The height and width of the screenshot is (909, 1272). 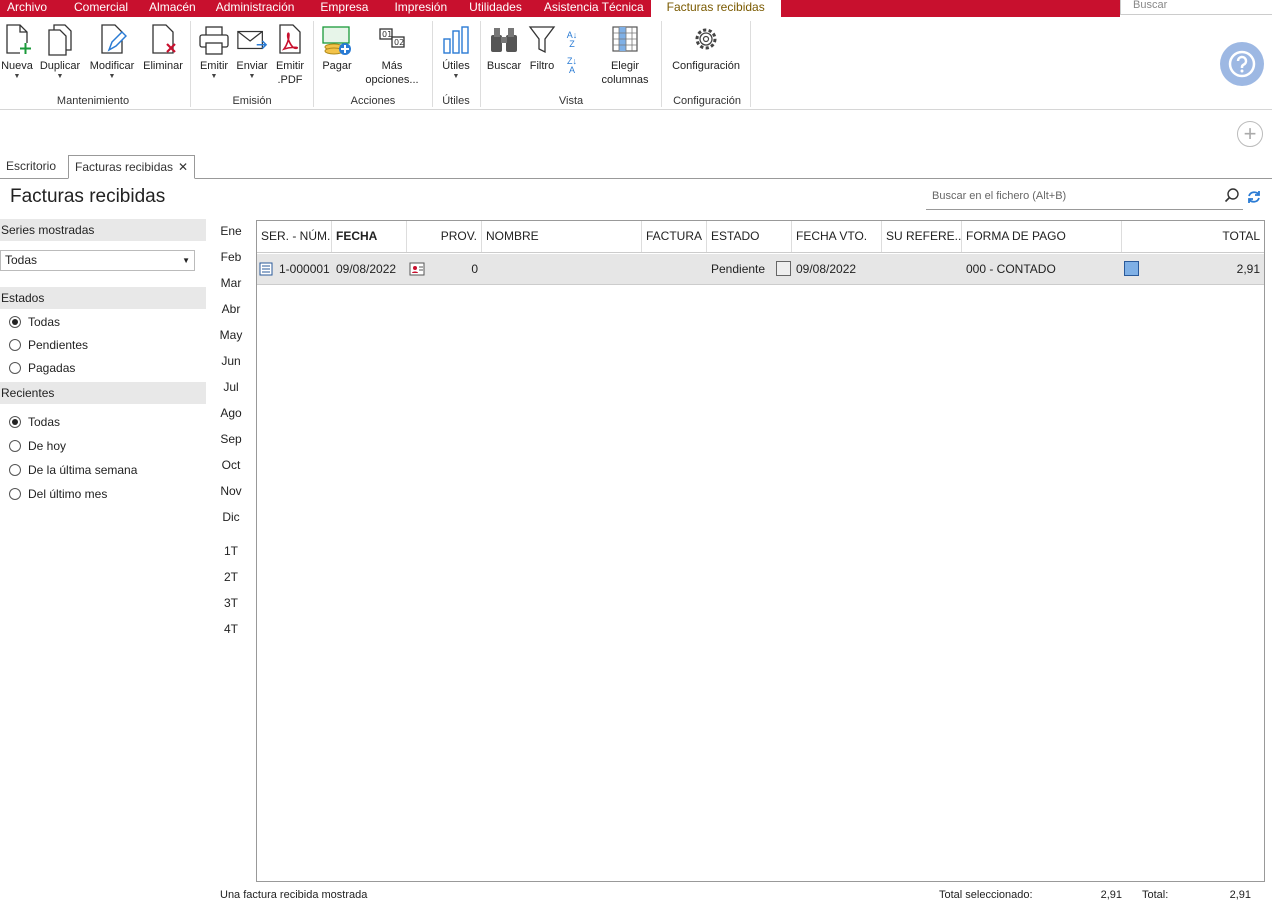 I want to click on col-factura: FACTURA, so click(x=674, y=236).